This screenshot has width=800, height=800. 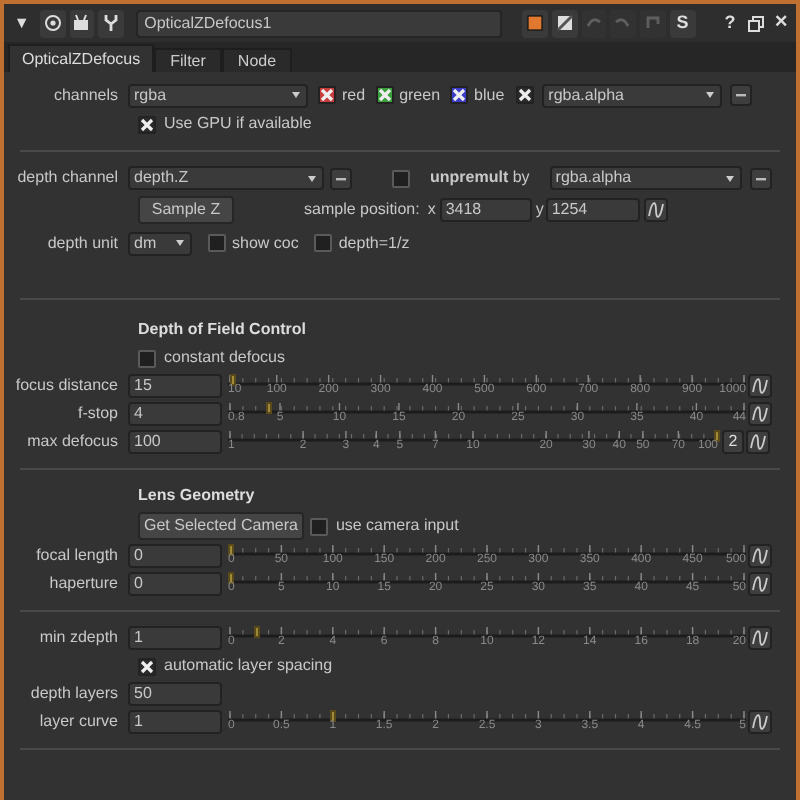 I want to click on field-label: depth layers, so click(x=74, y=694).